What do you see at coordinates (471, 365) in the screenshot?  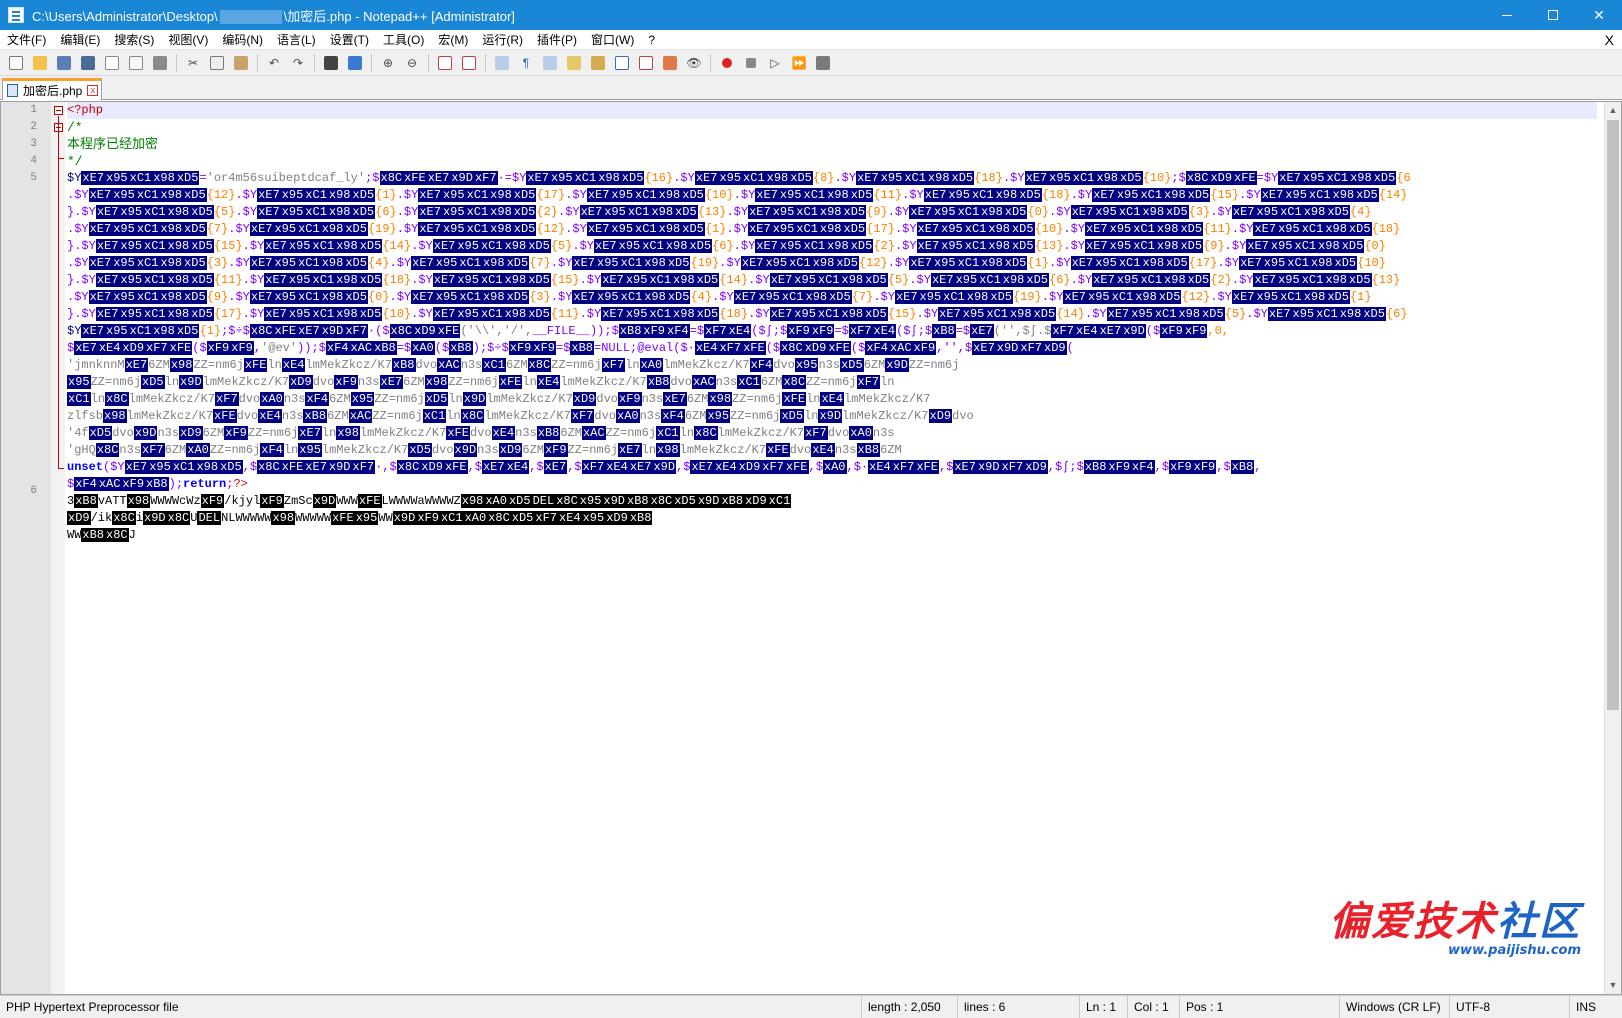 I see `encoded-text: n3s` at bounding box center [471, 365].